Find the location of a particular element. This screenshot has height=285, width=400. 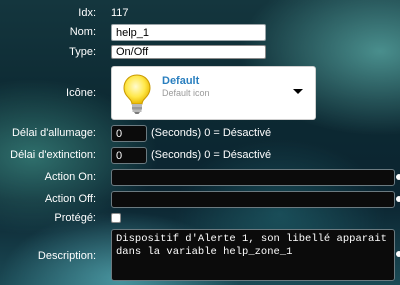

action-on-input is located at coordinates (253, 177).